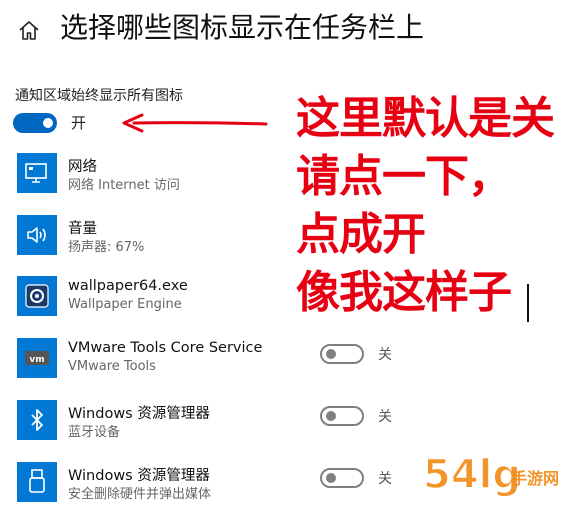  I want to click on always-show-all-icons-label: 通知区域始终显示所有图标, so click(99, 96).